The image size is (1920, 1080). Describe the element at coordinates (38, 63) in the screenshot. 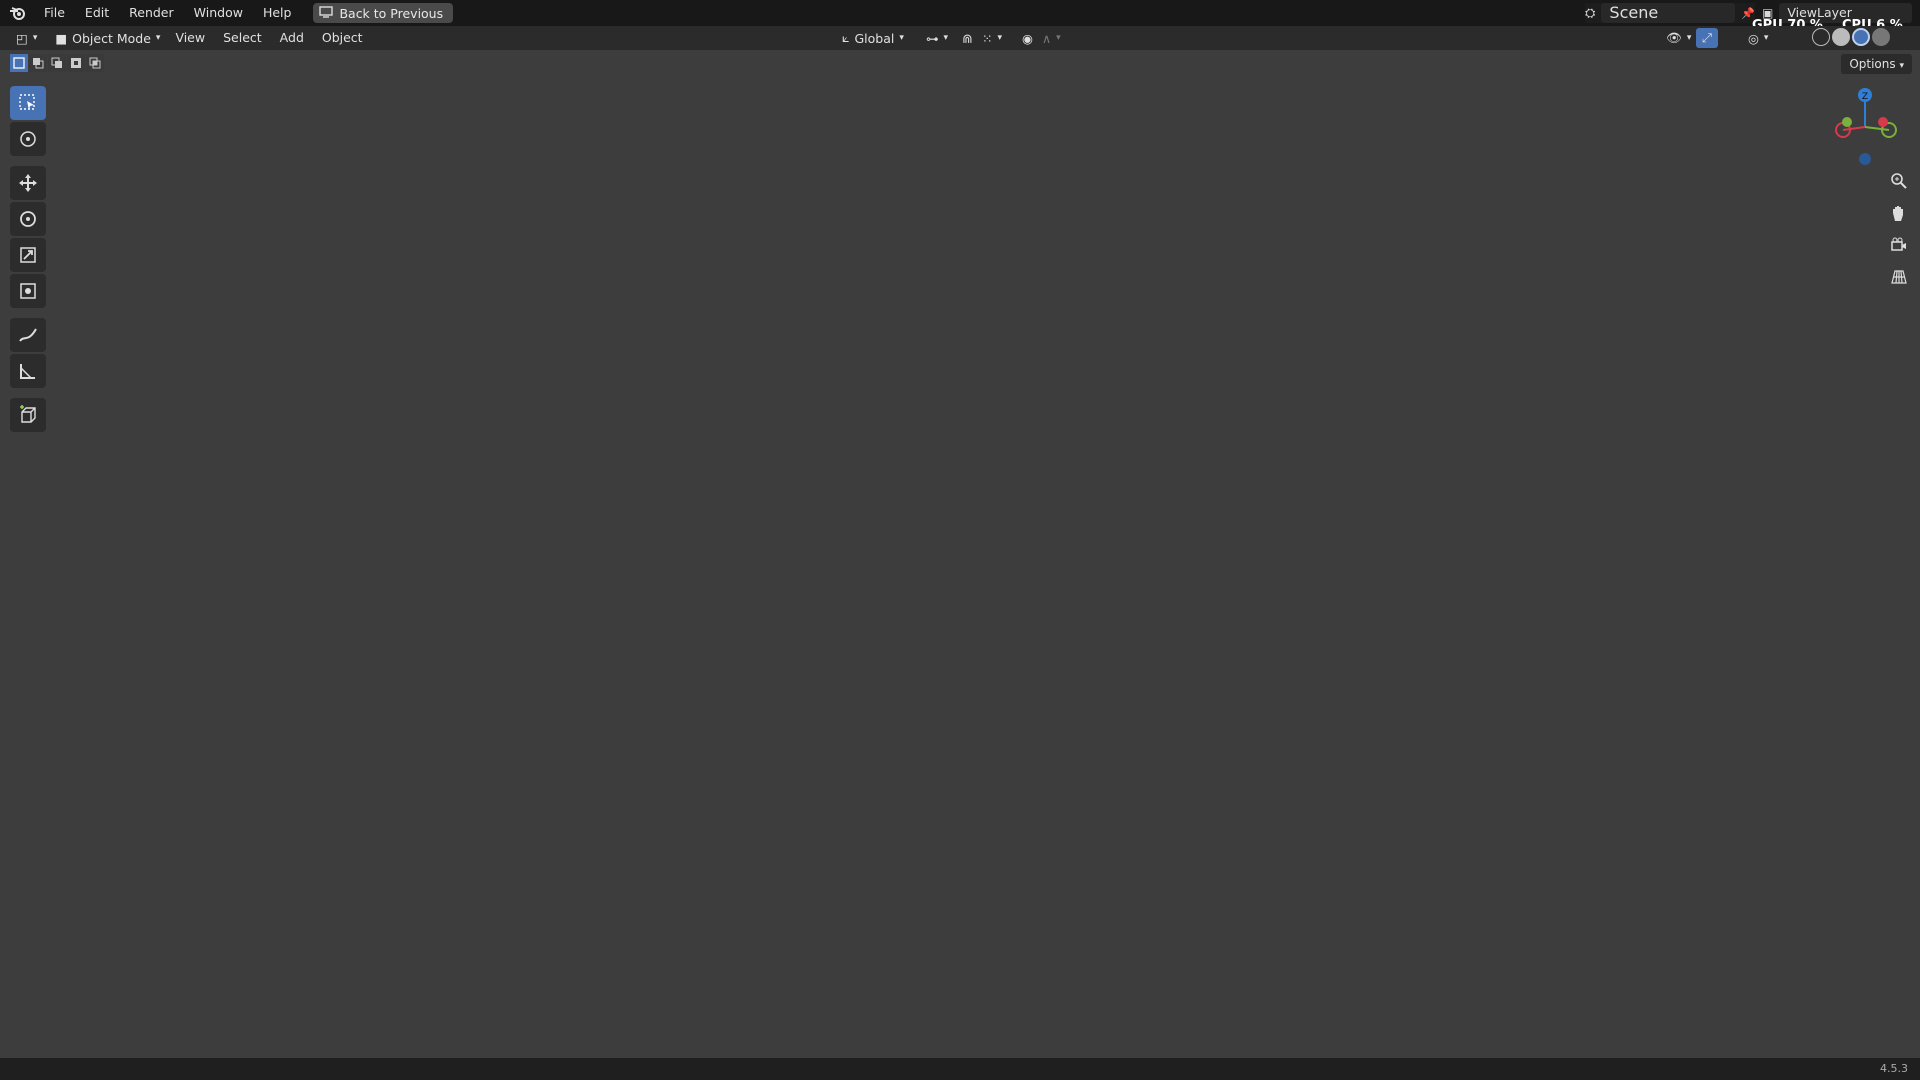

I see `select-extend-icon` at that location.